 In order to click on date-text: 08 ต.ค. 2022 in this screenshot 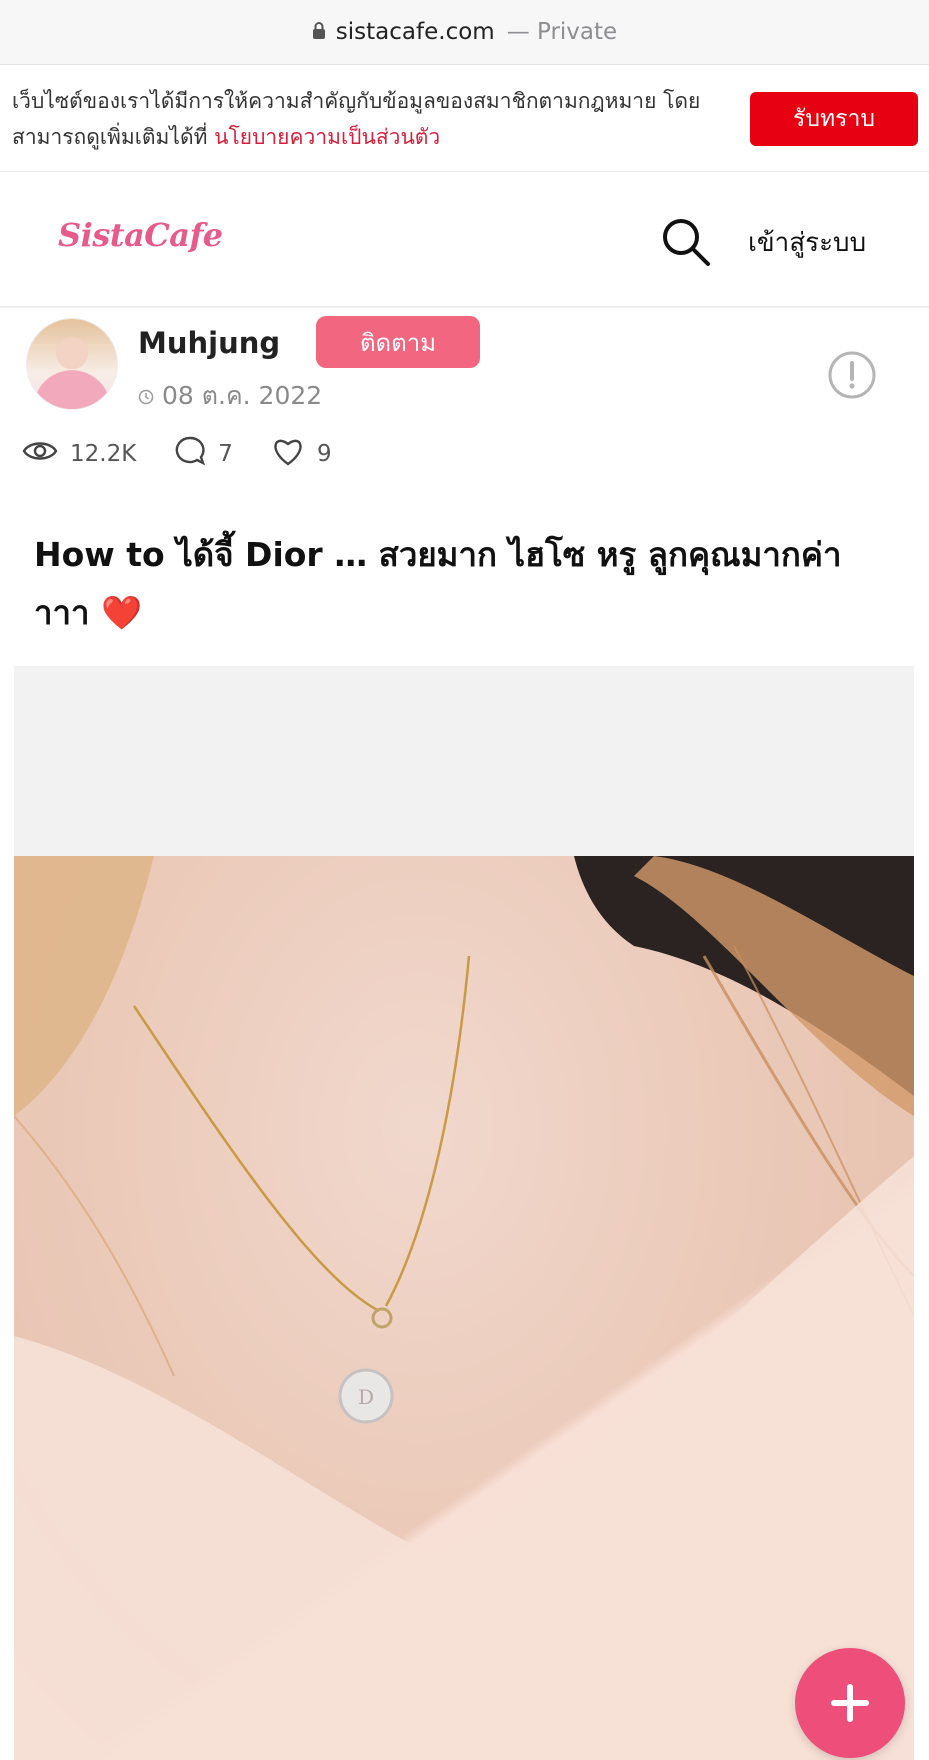, I will do `click(242, 395)`.